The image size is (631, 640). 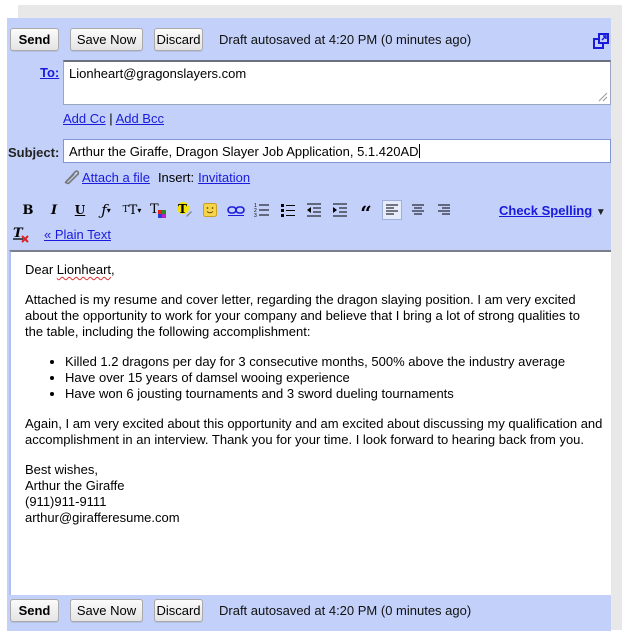 I want to click on formatting-toolbar: B I U ƒ ▾ T T ▾ T T 123 “, so click(x=239, y=211).